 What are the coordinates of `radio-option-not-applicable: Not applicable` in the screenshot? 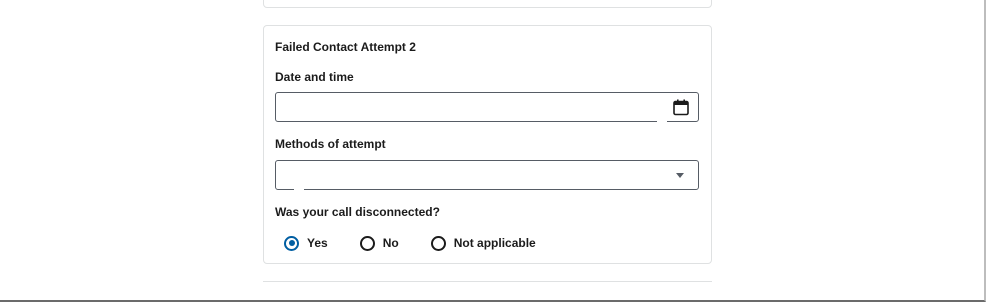 It's located at (483, 243).